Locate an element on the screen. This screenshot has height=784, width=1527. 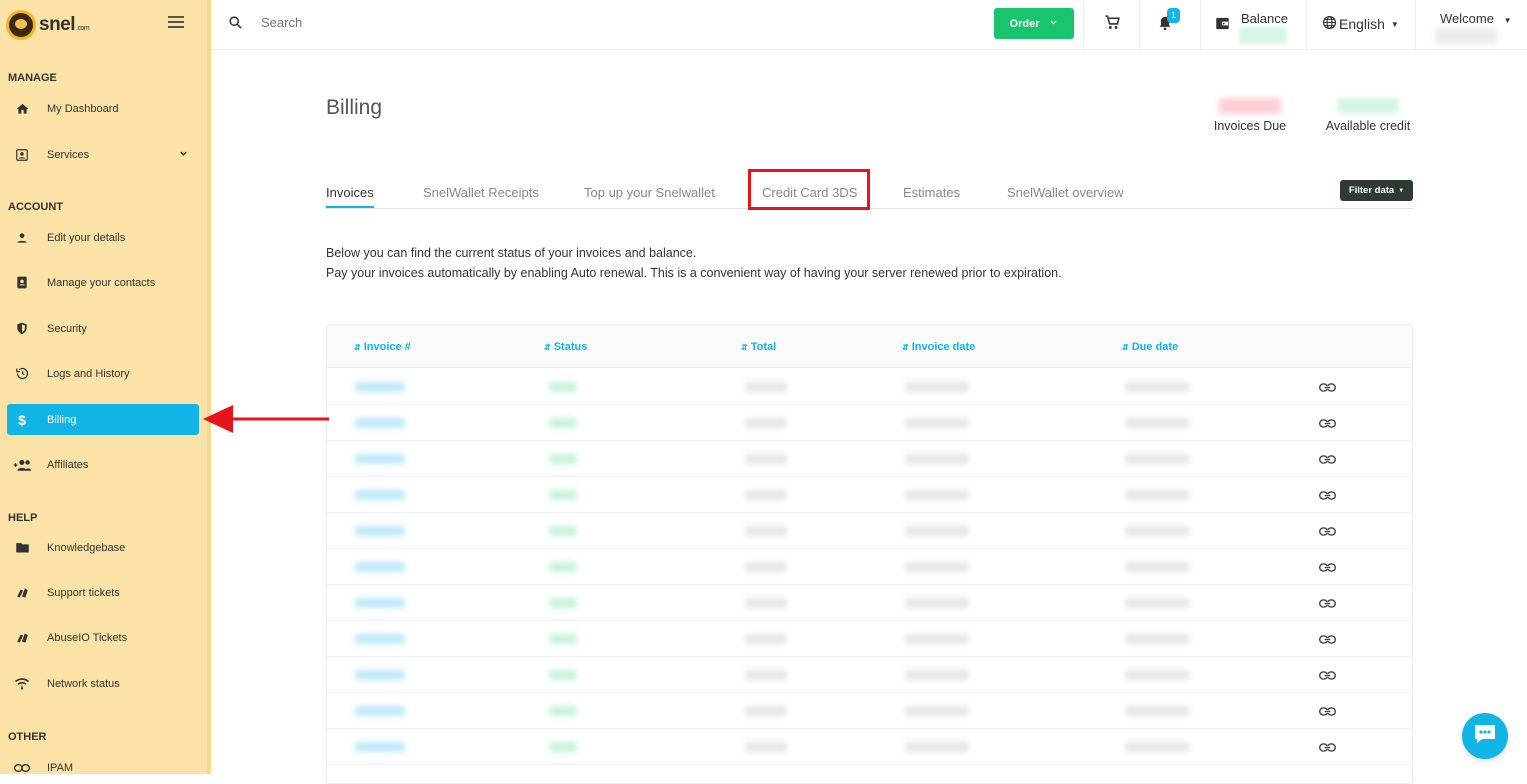
sidebar-item-abuseio-tickets: AbuseIO Tickets is located at coordinates (103, 637).